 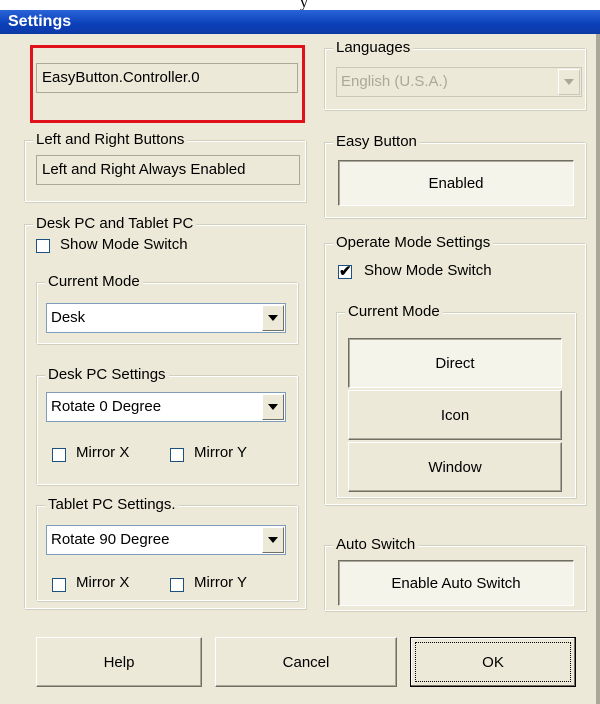 I want to click on mode-window-label: Window, so click(x=455, y=467).